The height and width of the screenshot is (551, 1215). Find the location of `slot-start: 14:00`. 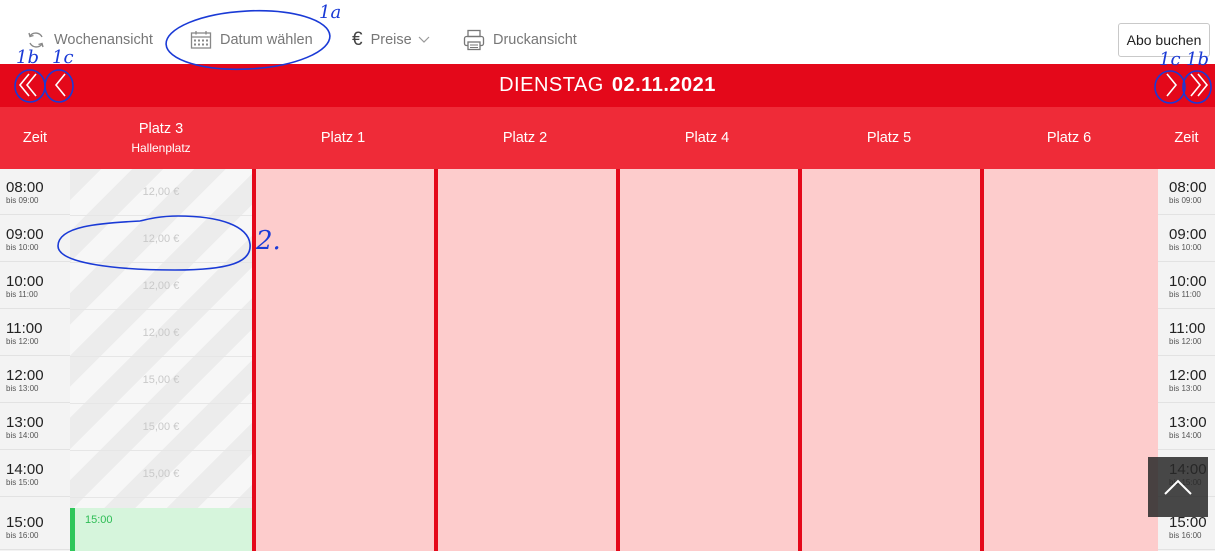

slot-start: 14:00 is located at coordinates (25, 469).